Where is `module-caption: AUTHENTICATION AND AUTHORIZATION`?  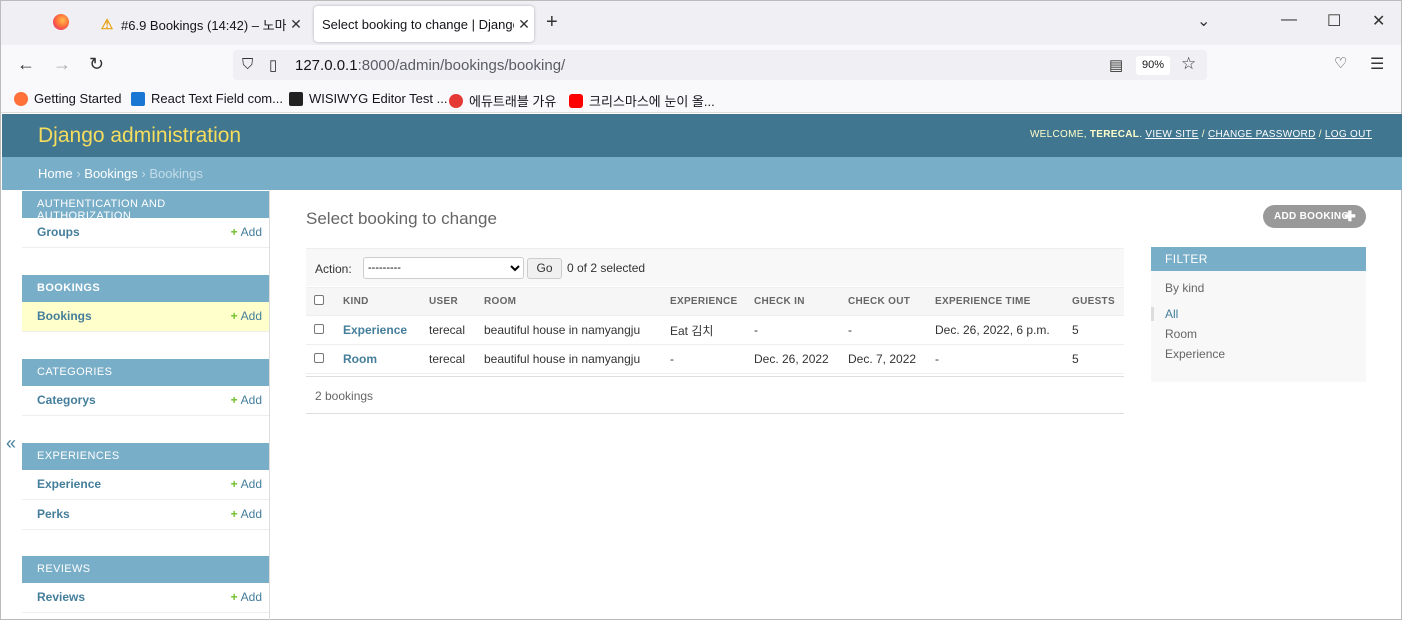
module-caption: AUTHENTICATION AND AUTHORIZATION is located at coordinates (145, 206).